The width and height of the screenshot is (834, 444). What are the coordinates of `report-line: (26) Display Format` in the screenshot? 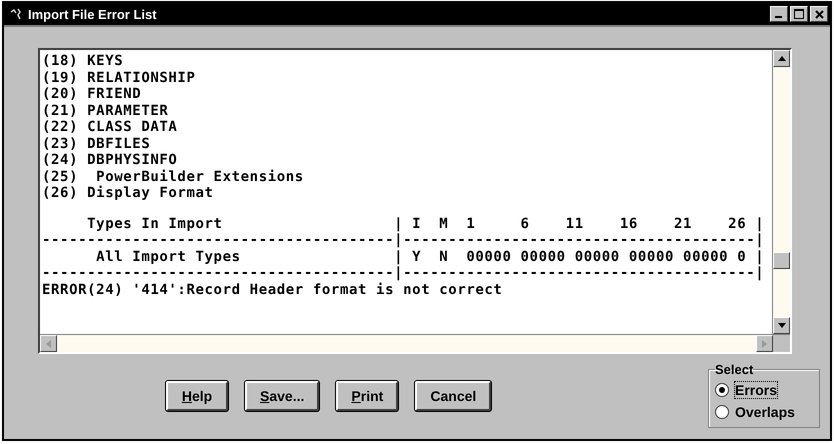 It's located at (128, 193).